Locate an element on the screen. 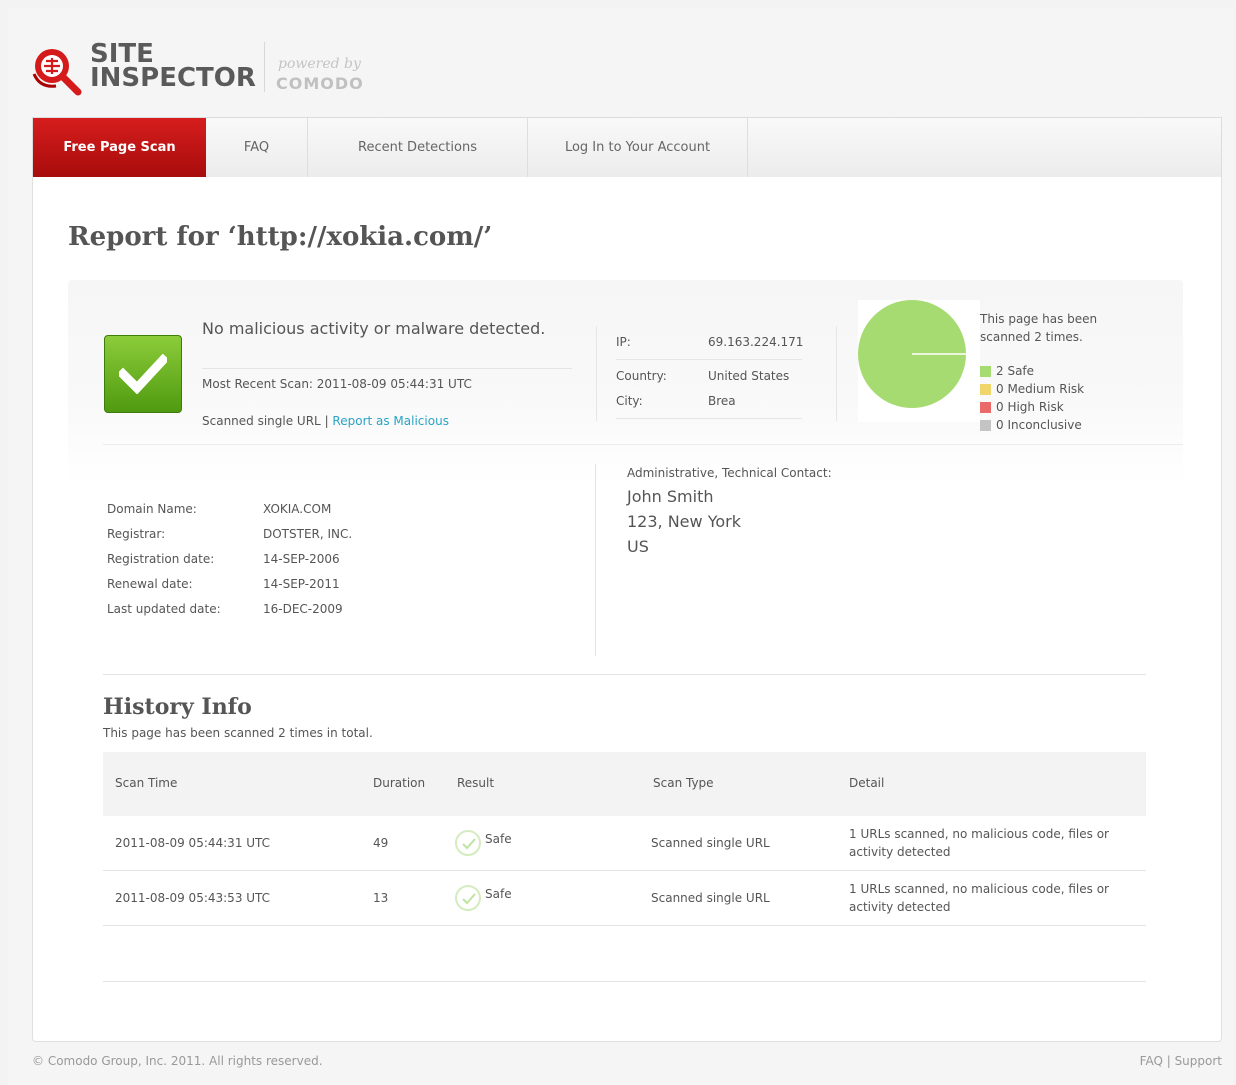 This screenshot has height=1085, width=1236. brand-wordmark: SITE INSPECTOR is located at coordinates (173, 67).